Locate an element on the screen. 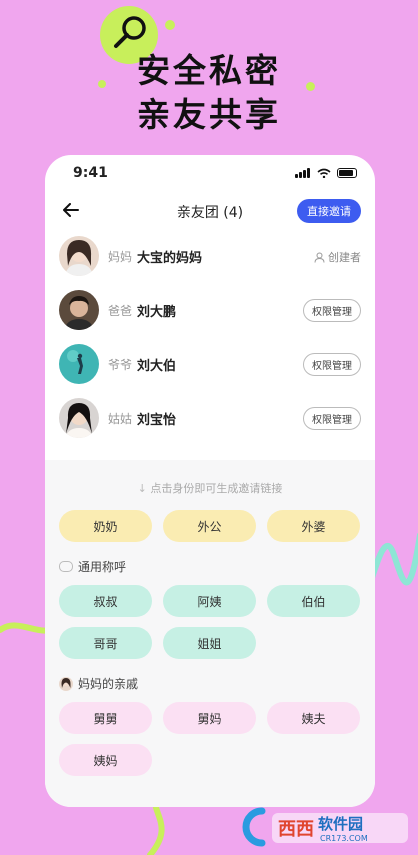 The image size is (418, 855). role-chip-jiujiu: 舅舅 is located at coordinates (105, 718).